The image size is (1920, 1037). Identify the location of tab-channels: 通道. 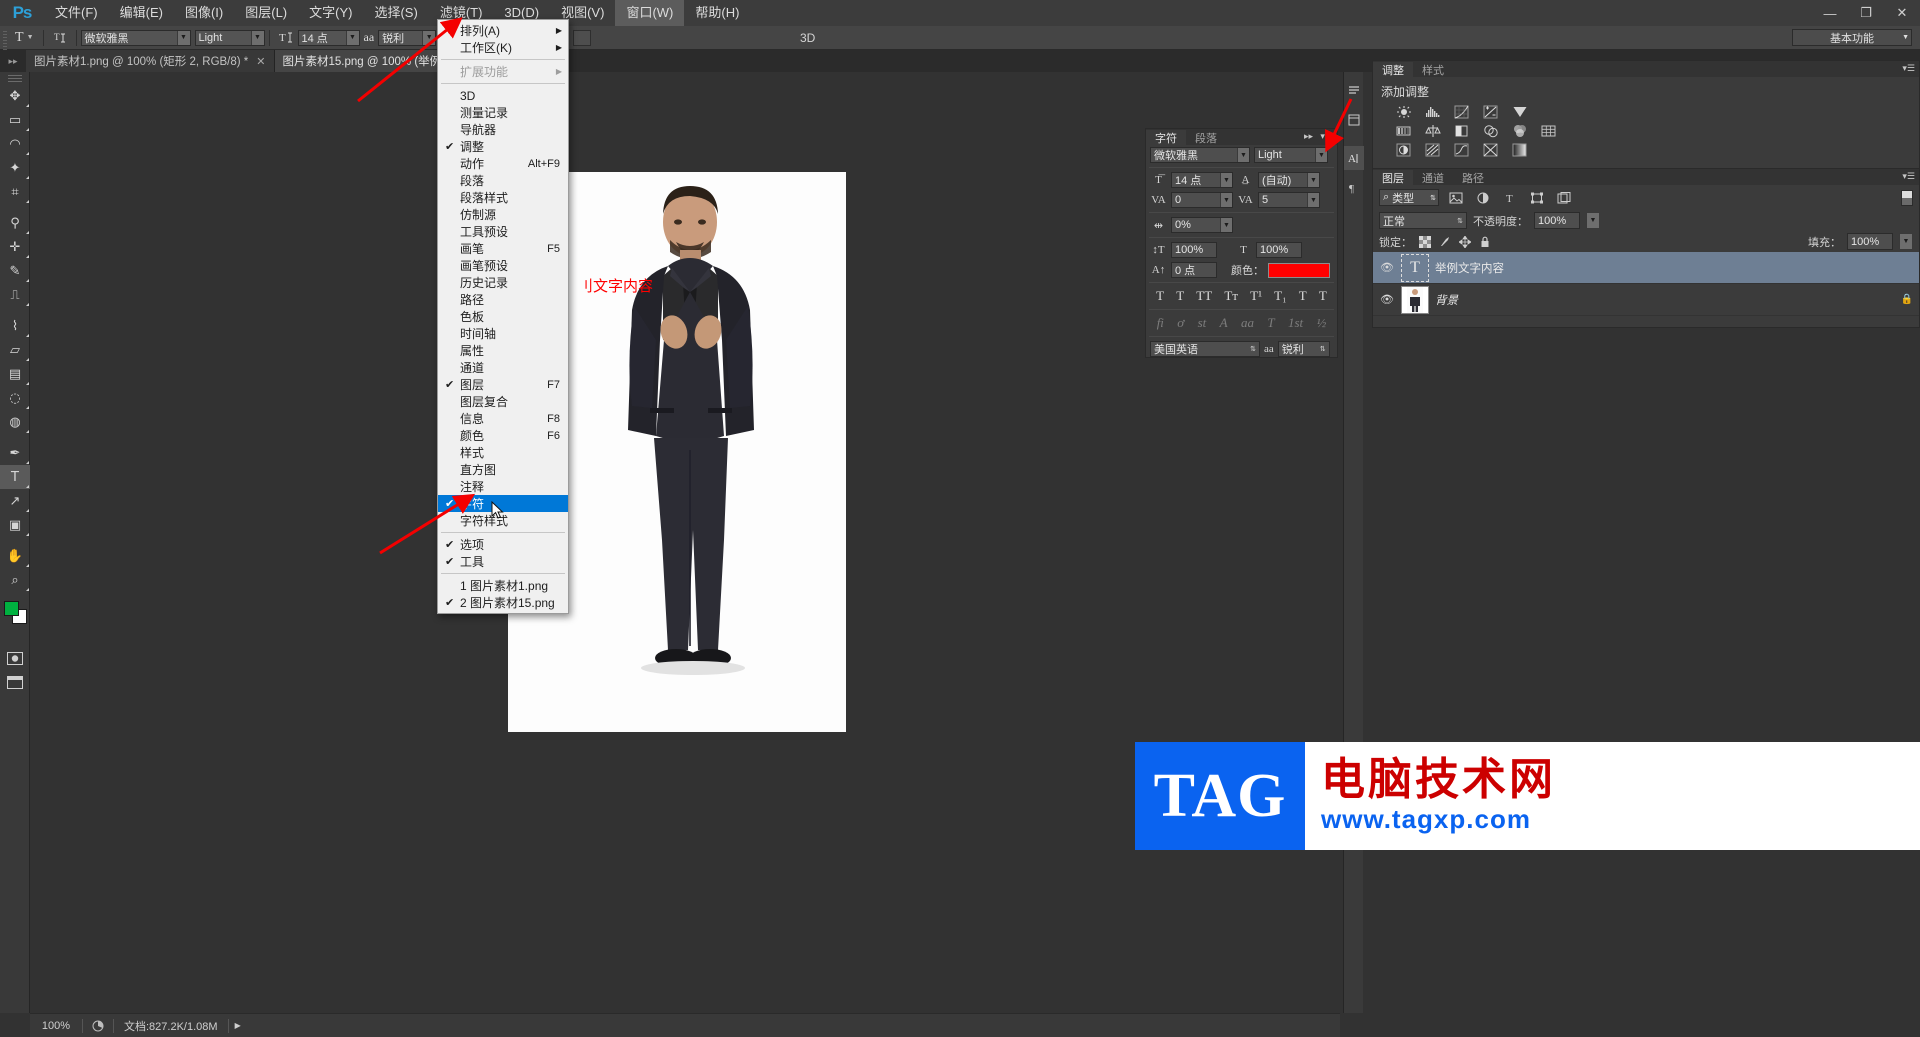
(1433, 177).